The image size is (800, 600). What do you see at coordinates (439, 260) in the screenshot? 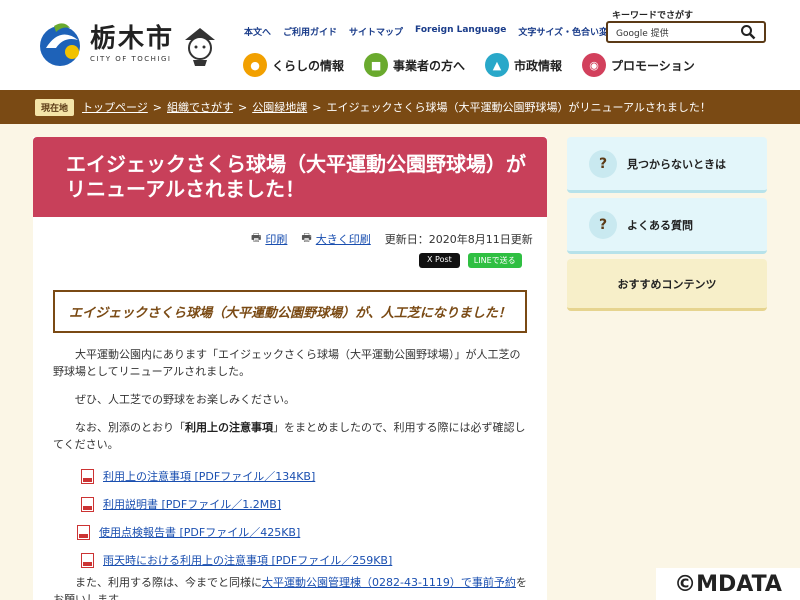
I see `x-post-button: X Post` at bounding box center [439, 260].